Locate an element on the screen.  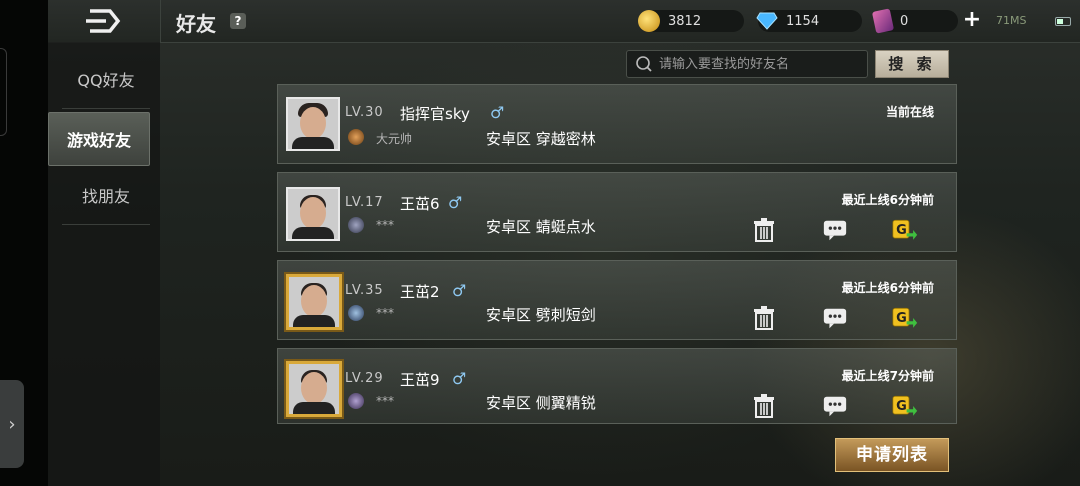
friend-level: LV.17 is located at coordinates (364, 202).